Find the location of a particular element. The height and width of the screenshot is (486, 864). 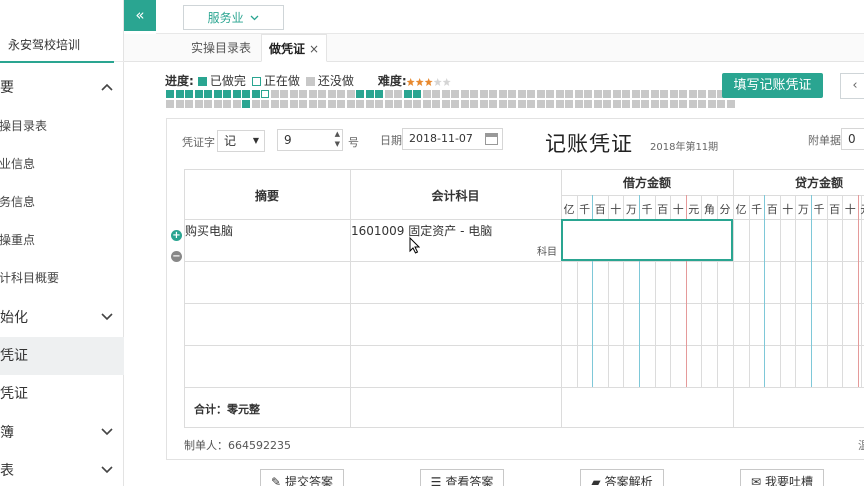

sidebar-item-company-info: 业信息 is located at coordinates (62, 164).